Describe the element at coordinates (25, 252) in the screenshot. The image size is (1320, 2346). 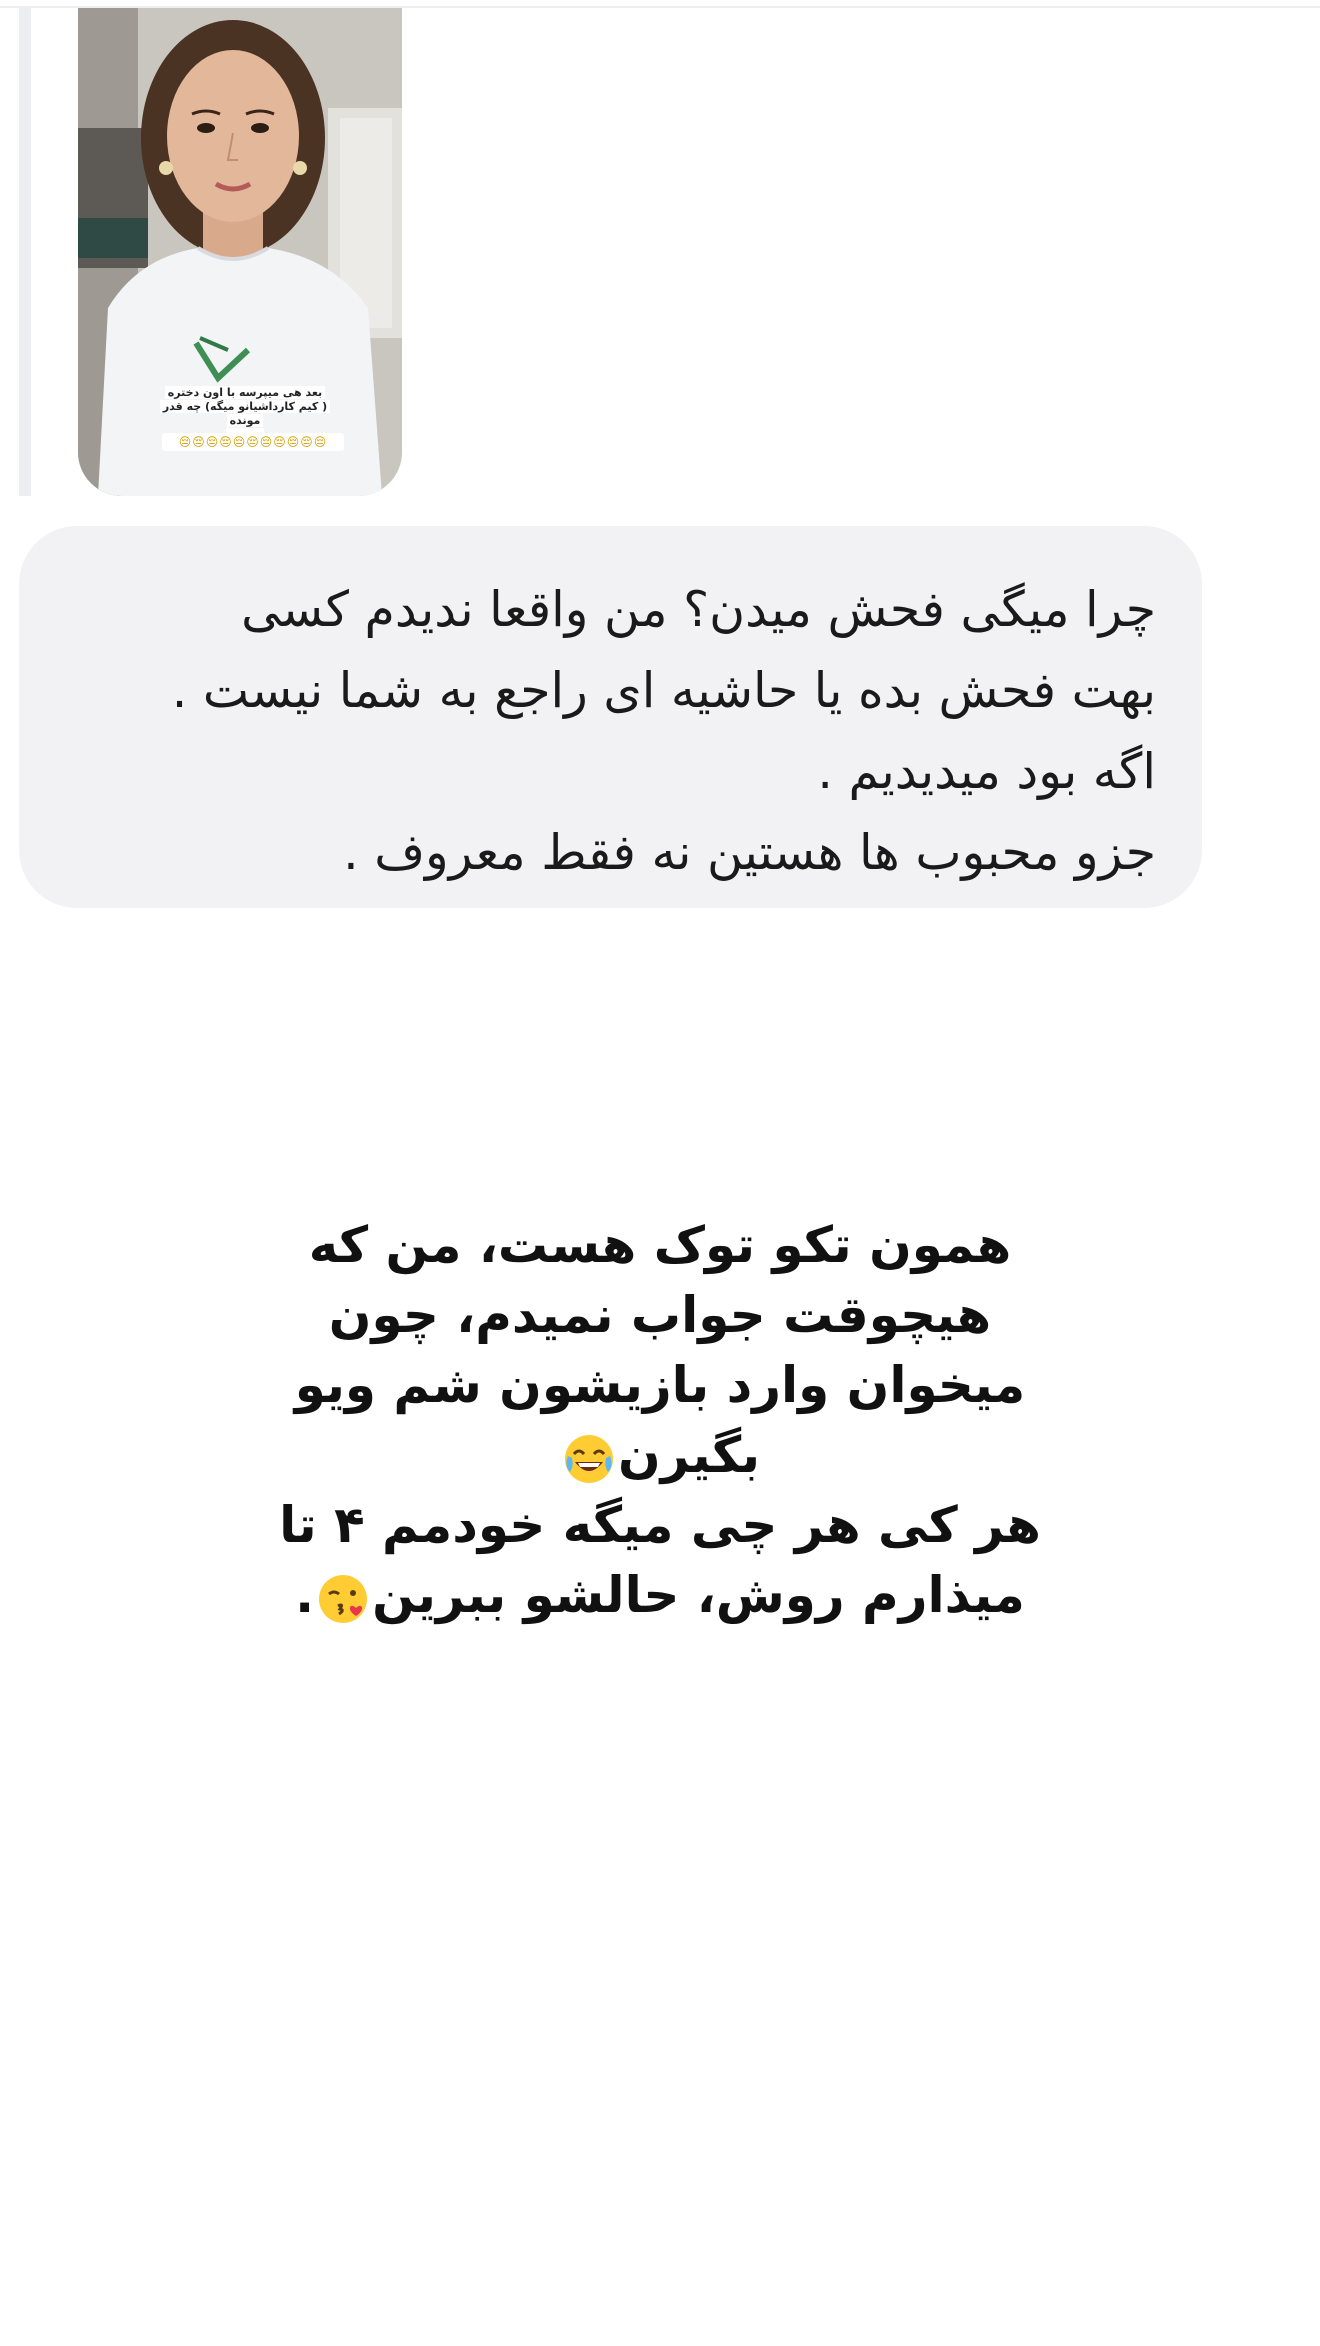
I see `reply-indicator-bar` at that location.